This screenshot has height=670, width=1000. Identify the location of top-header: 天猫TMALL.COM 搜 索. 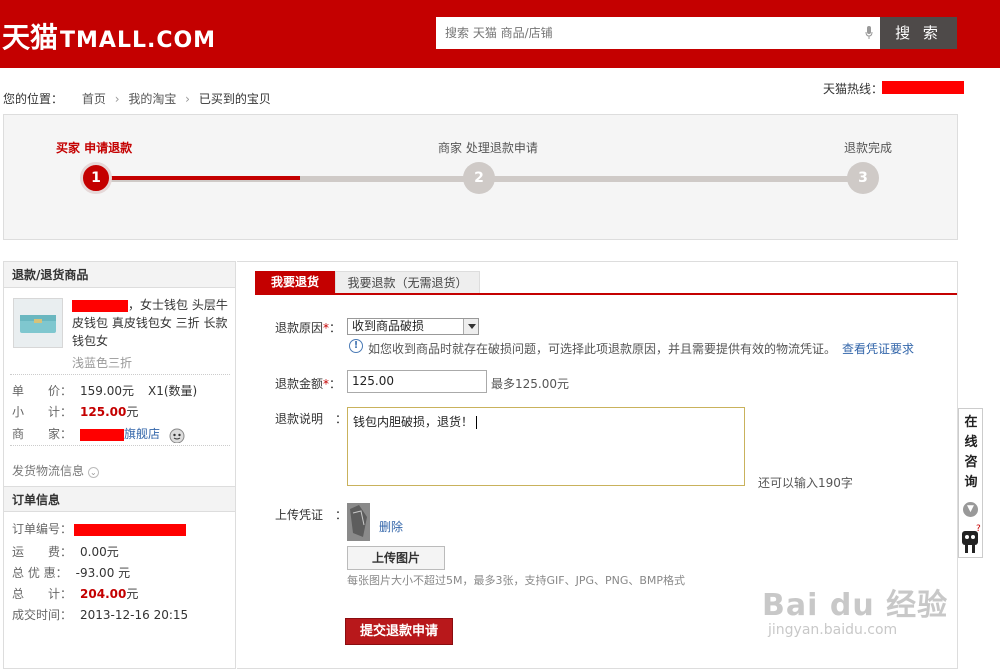
(500, 34).